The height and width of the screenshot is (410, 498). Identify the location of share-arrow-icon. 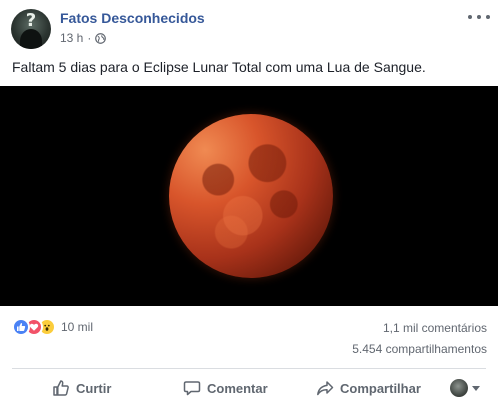
(325, 388).